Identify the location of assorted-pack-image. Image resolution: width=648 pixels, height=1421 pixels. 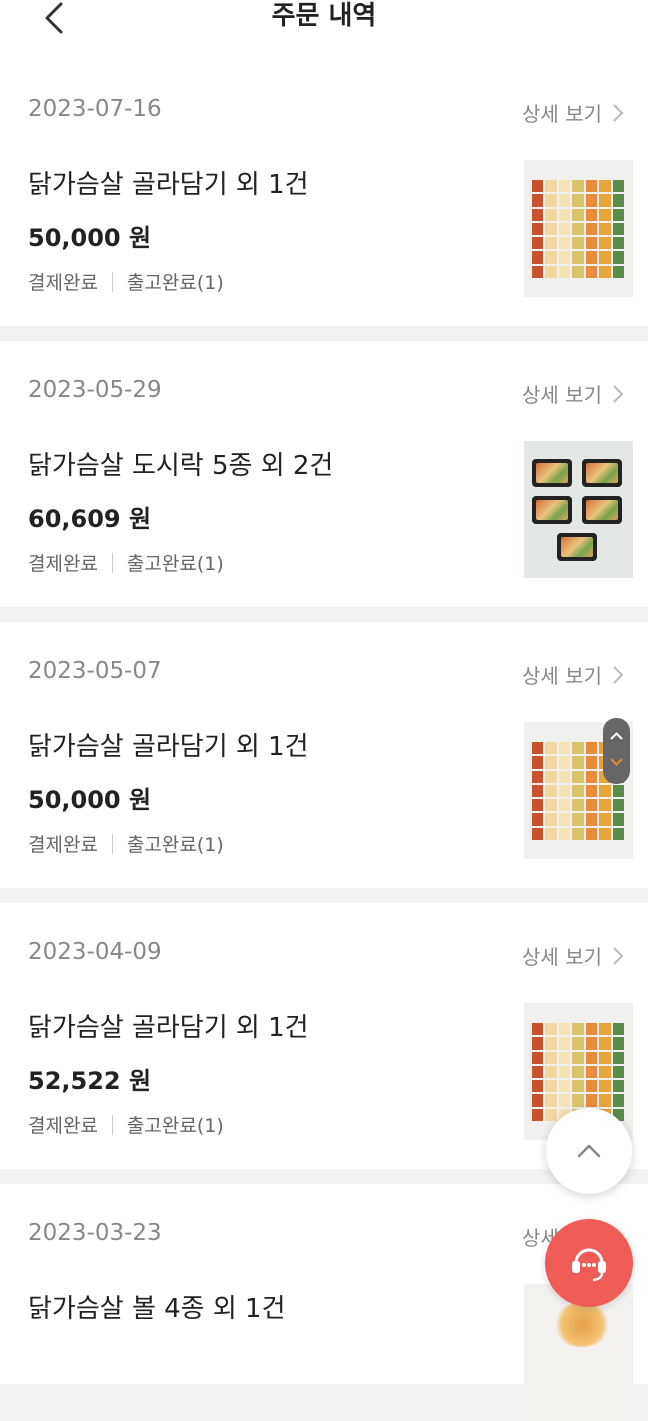
(578, 1072).